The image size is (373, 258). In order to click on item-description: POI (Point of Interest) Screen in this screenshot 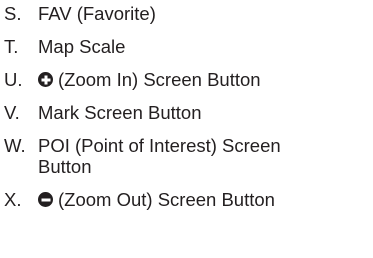, I will do `click(159, 145)`.